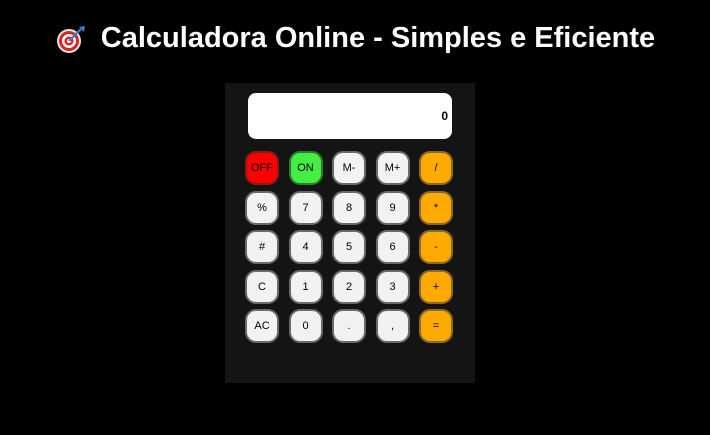  I want to click on digit-3-button: 3, so click(392, 286).